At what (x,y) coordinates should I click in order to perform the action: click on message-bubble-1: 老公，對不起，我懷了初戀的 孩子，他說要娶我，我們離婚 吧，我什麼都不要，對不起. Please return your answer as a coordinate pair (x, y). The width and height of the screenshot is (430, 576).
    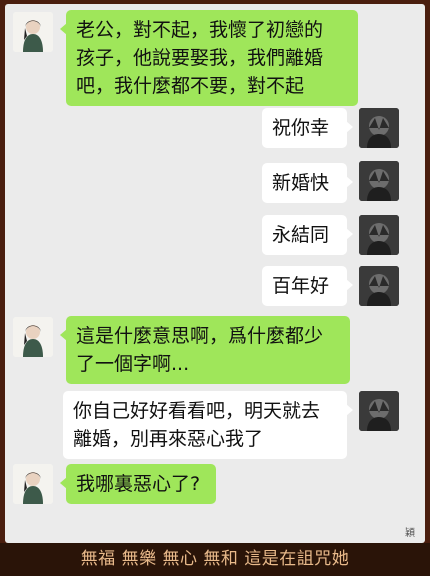
    Looking at the image, I should click on (209, 58).